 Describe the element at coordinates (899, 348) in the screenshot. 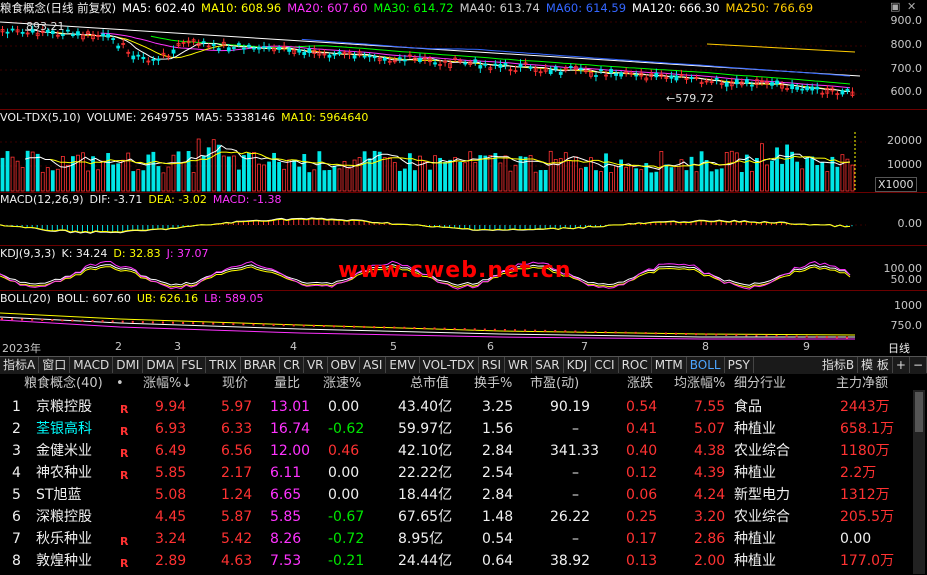

I see `period-label: 日线` at that location.